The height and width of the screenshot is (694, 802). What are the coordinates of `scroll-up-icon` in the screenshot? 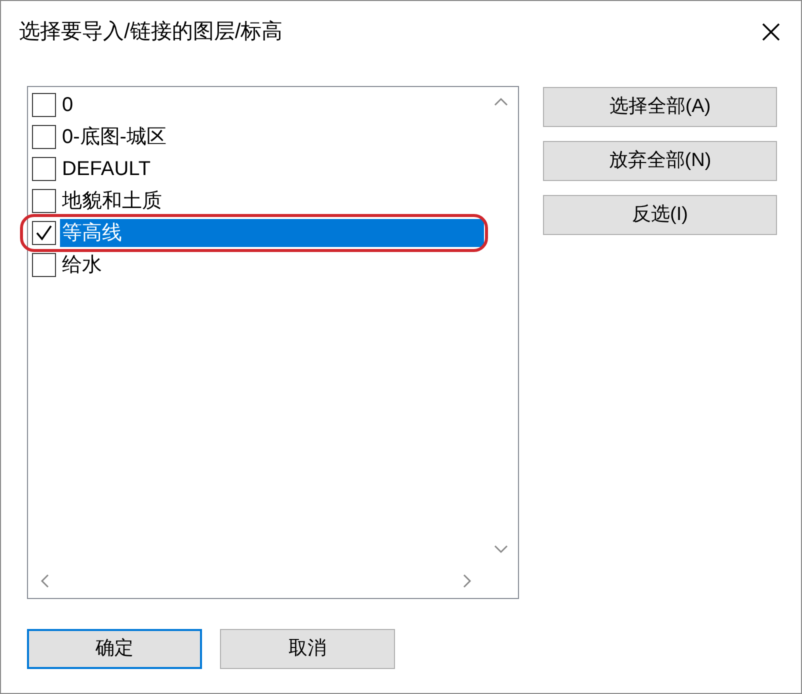 It's located at (501, 102).